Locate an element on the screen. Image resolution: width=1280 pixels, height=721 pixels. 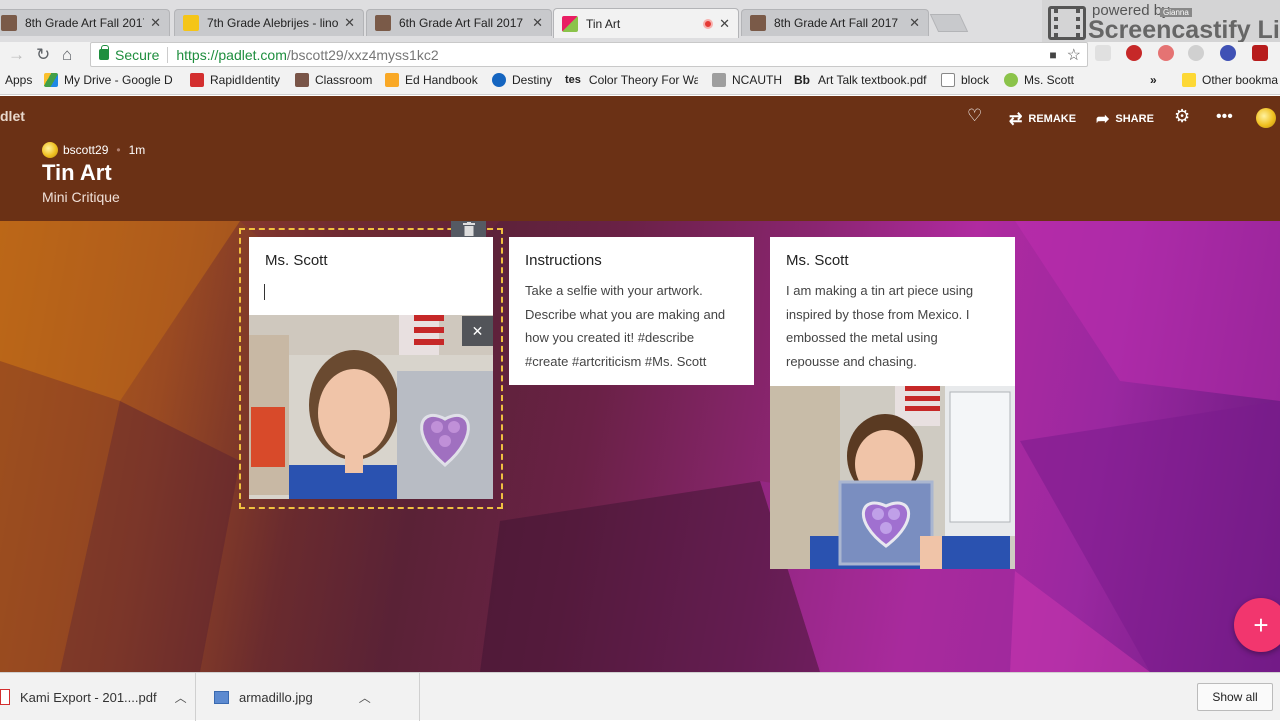
download-item: armadillo.jpg ︿ is located at coordinates (308, 697).